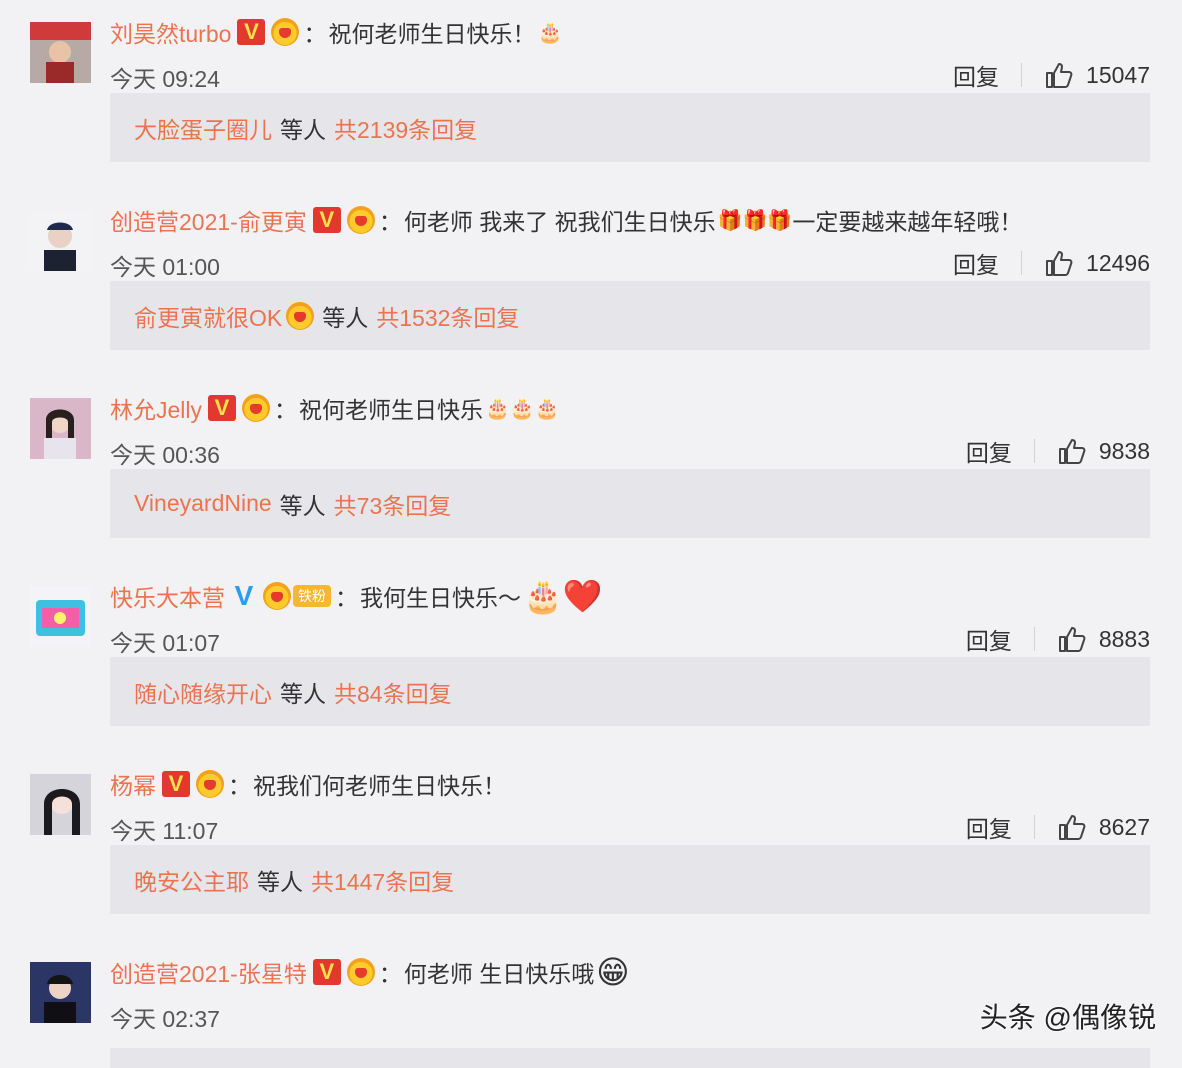 Image resolution: width=1182 pixels, height=1068 pixels. What do you see at coordinates (630, 503) in the screenshot?
I see `sub-replies-box: VineyardNine 等人 共73条回复` at bounding box center [630, 503].